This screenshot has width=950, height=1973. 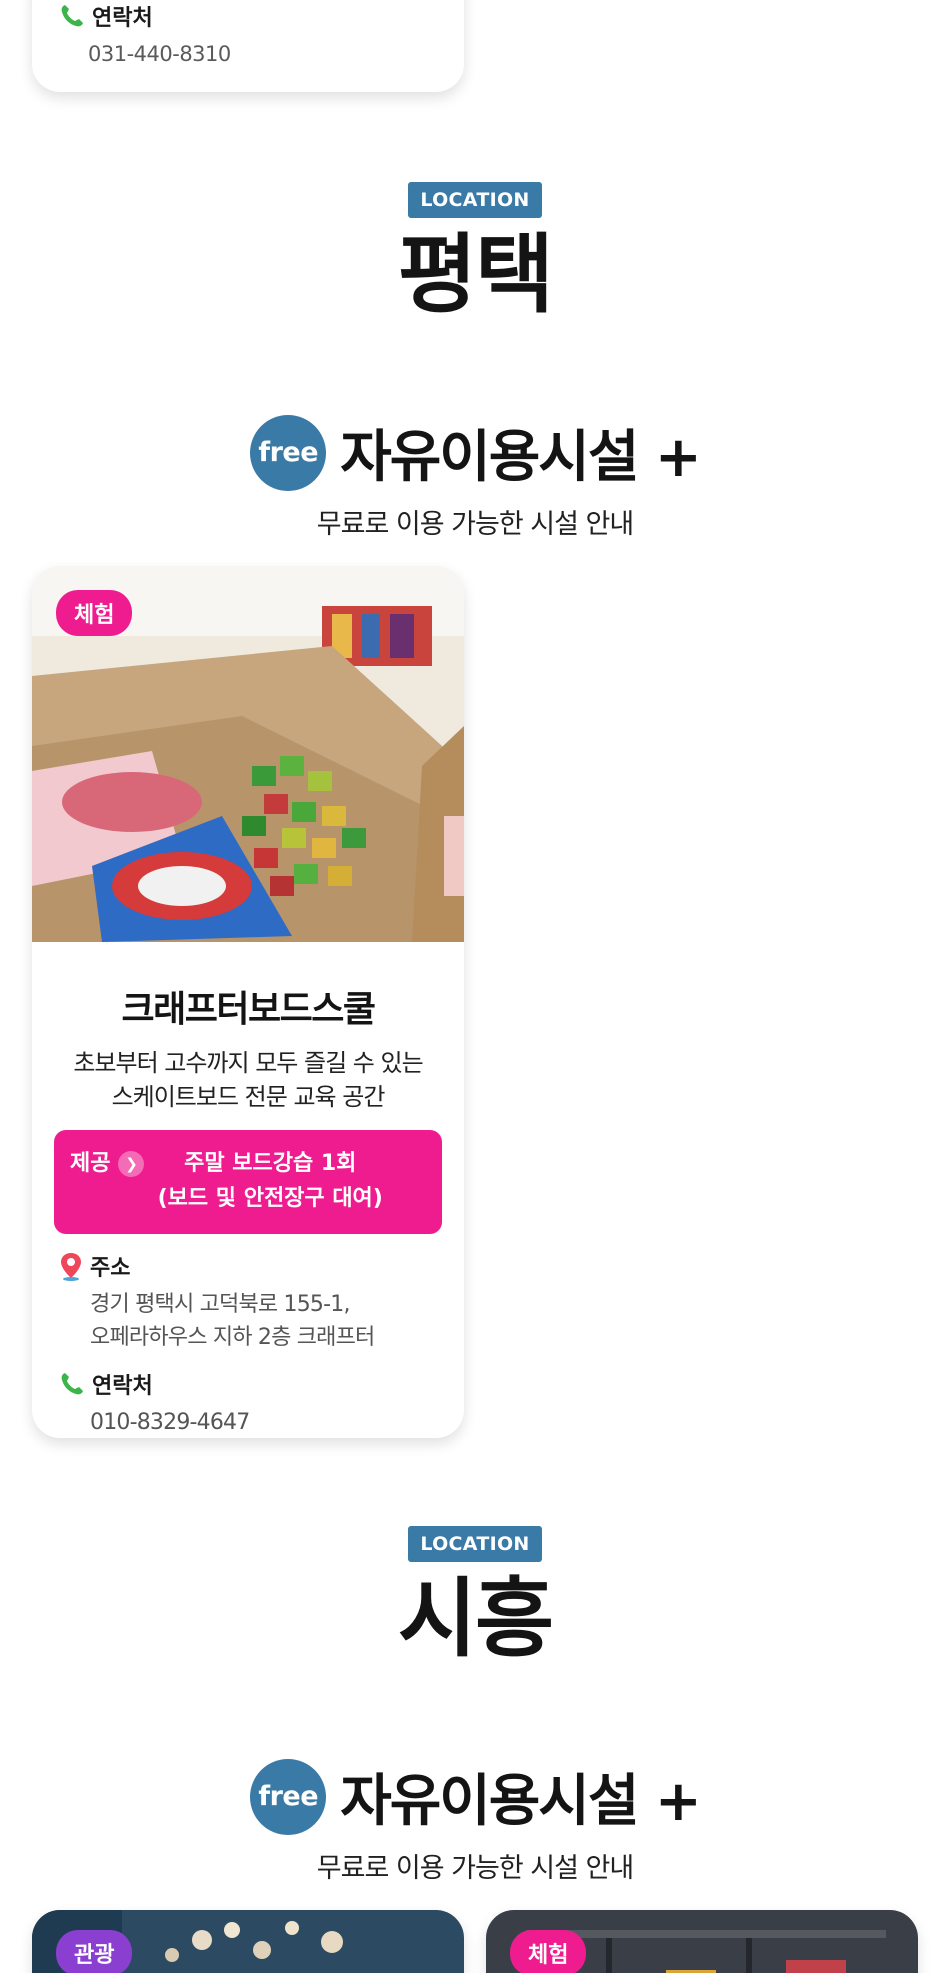 I want to click on location-pin-icon, so click(x=71, y=1266).